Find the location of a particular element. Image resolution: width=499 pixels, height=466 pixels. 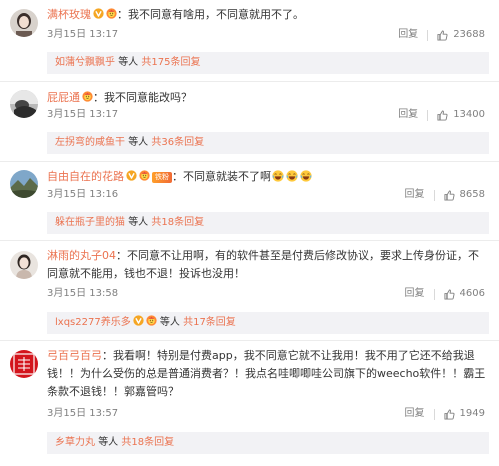

sub-replies-bar: 如蒲兮飘飘乎 等人 共175条回复 is located at coordinates (268, 63).